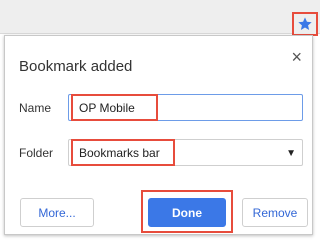  Describe the element at coordinates (187, 212) in the screenshot. I see `done-button: Done` at that location.